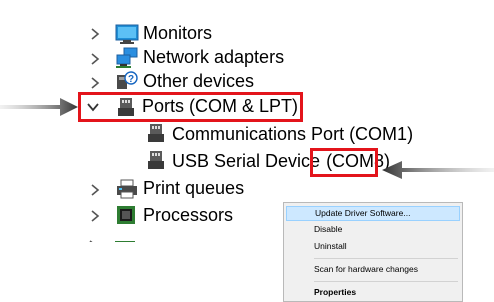  Describe the element at coordinates (40, 107) in the screenshot. I see `arrow-right-icon` at that location.